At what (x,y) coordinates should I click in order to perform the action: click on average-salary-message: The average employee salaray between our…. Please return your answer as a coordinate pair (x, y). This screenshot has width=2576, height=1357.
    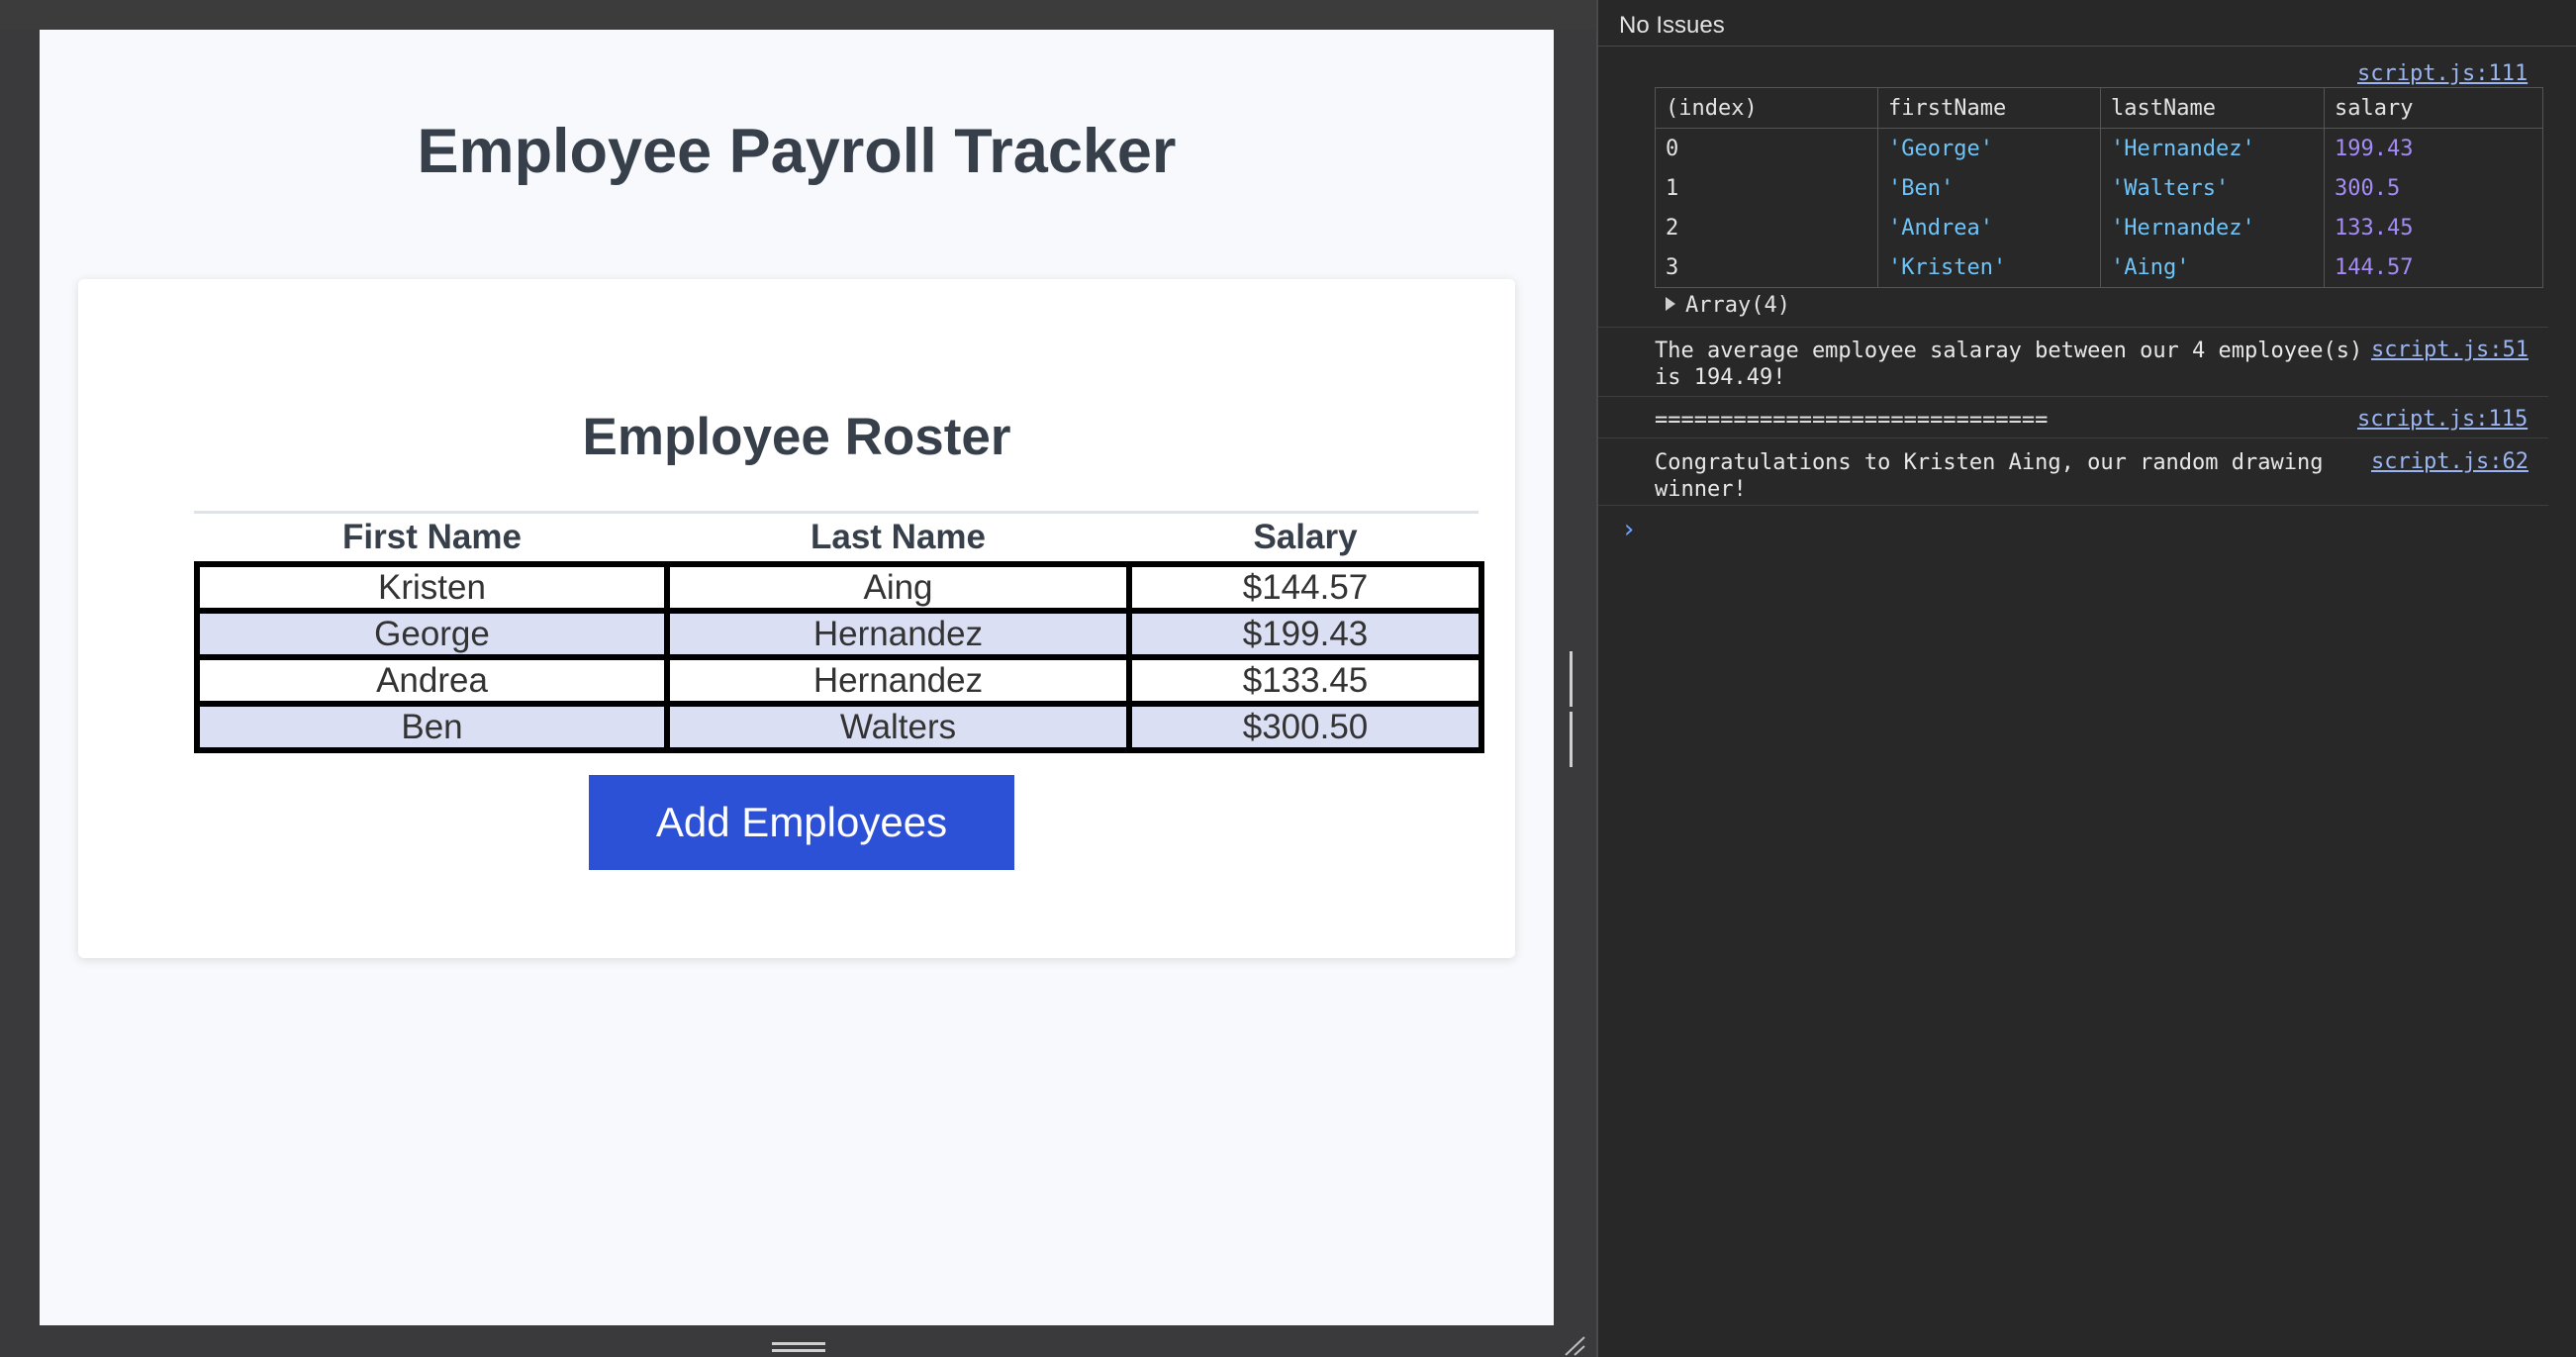
    Looking at the image, I should click on (2008, 364).